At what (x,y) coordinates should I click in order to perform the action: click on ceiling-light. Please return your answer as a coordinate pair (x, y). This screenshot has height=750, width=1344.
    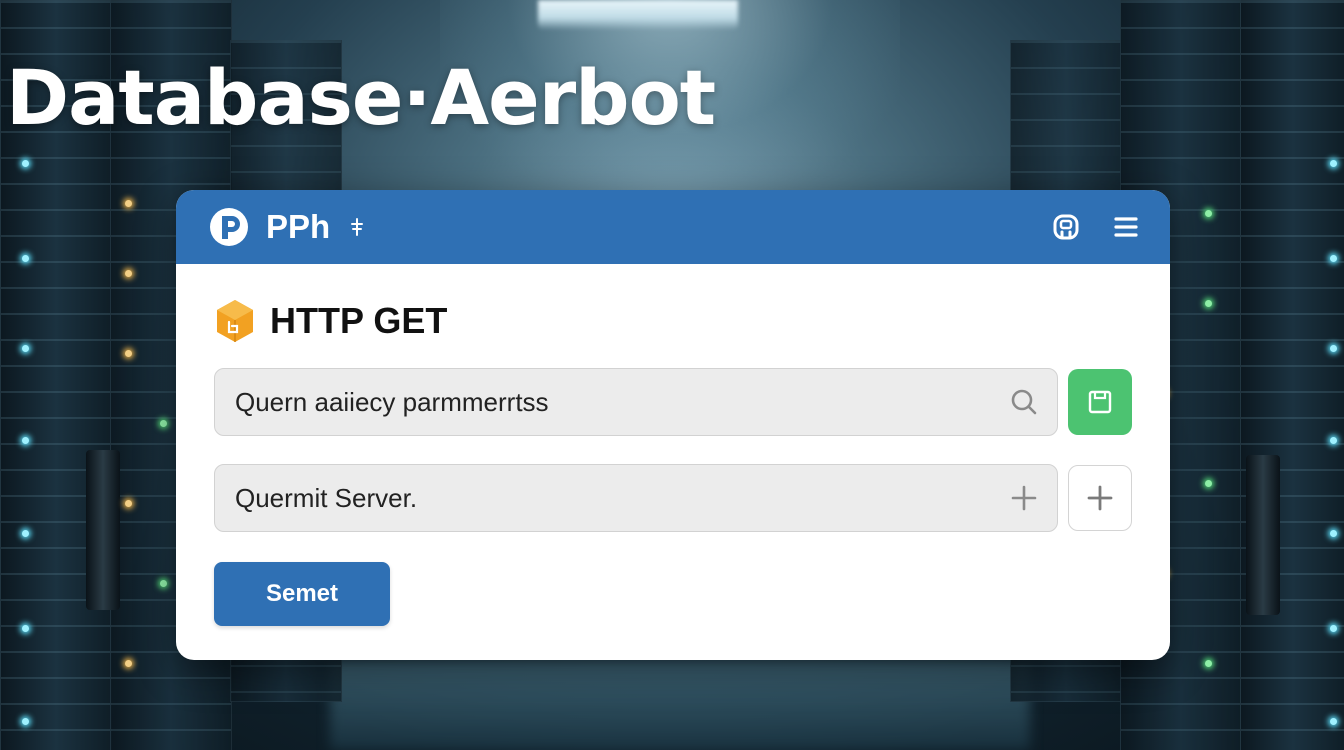
    Looking at the image, I should click on (638, 15).